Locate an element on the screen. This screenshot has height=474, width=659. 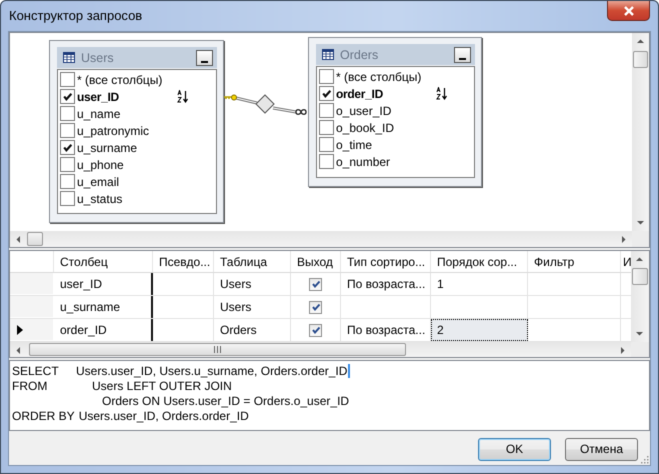
field-name: u_status is located at coordinates (99, 199).